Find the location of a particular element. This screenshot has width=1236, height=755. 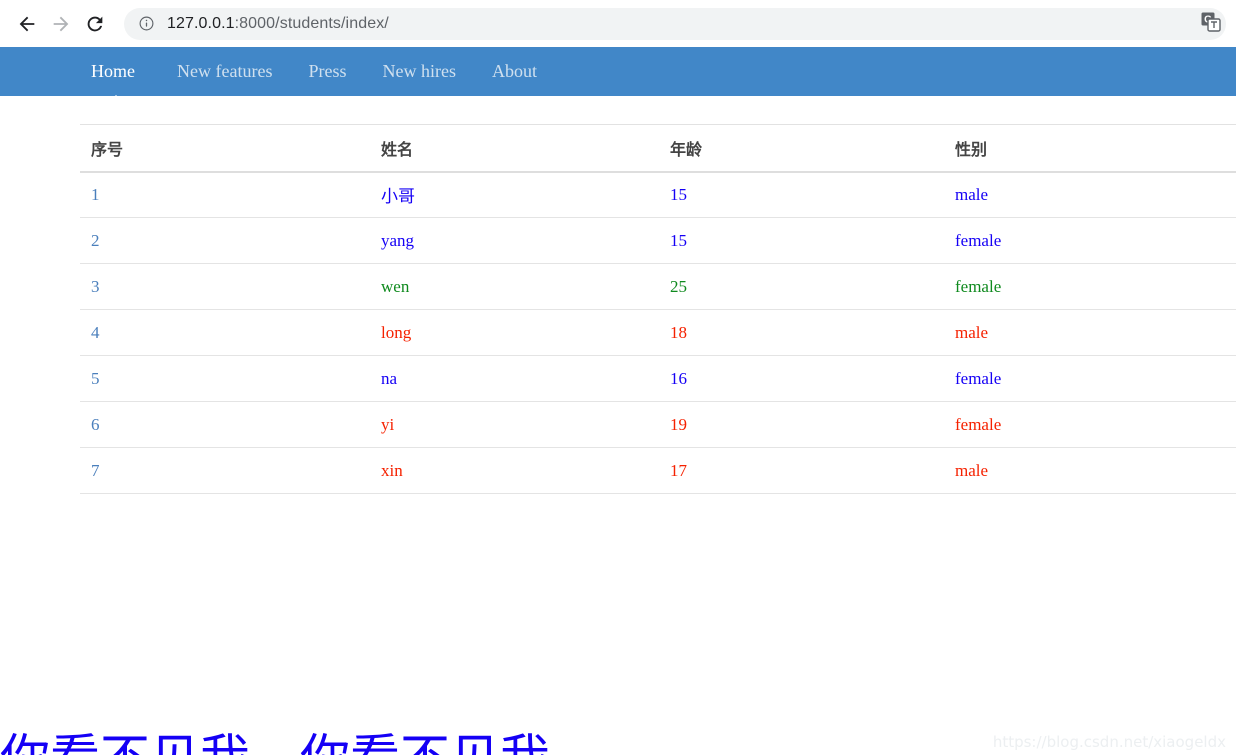

table-row: 2 yang 15 female is located at coordinates (658, 240).